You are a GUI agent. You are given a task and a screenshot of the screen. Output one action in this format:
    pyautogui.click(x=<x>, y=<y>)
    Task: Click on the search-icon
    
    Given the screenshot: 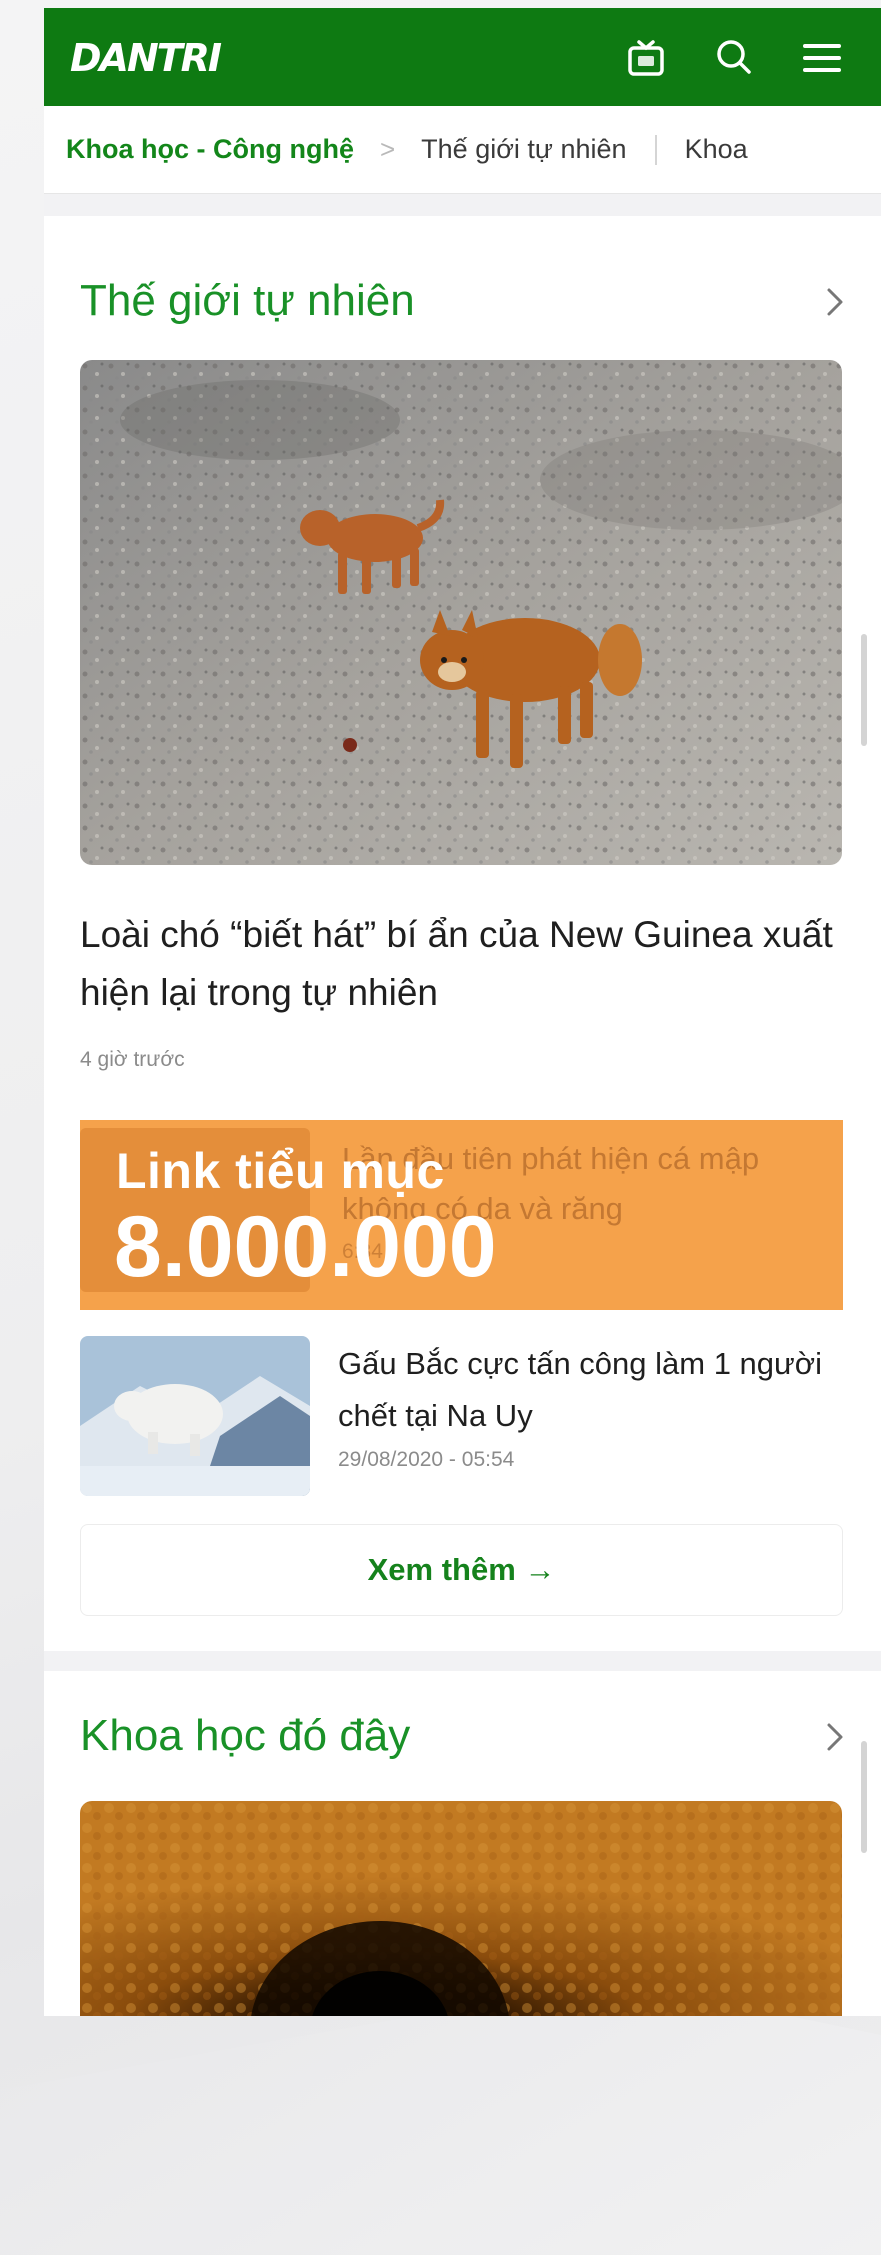 What is the action you would take?
    pyautogui.click(x=734, y=58)
    